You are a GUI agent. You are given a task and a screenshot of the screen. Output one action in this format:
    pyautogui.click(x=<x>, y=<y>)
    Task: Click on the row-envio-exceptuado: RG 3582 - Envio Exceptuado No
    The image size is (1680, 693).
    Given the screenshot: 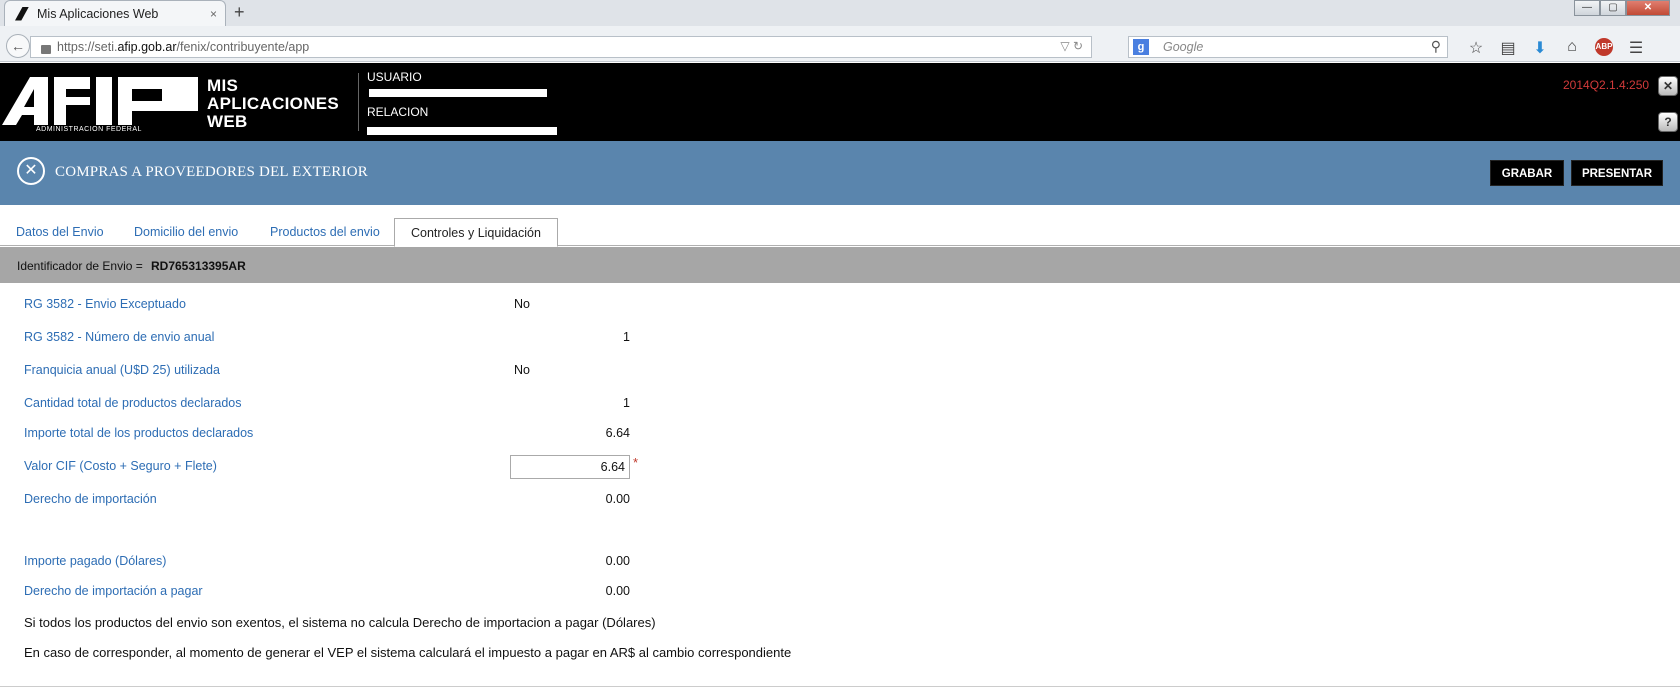 What is the action you would take?
    pyautogui.click(x=840, y=307)
    